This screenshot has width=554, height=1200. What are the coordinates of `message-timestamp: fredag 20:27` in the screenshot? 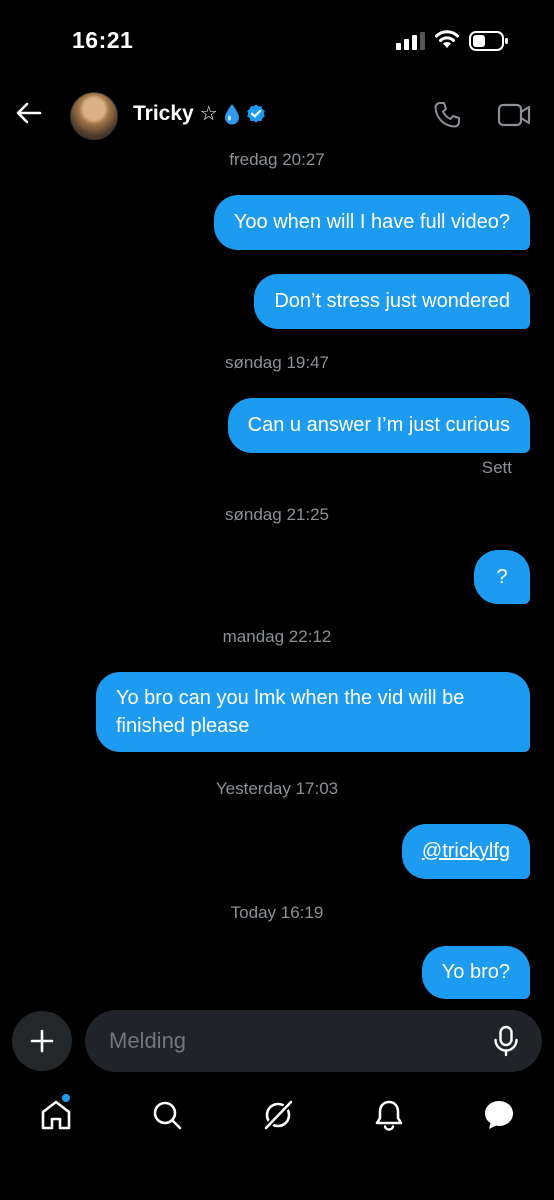 It's located at (277, 159).